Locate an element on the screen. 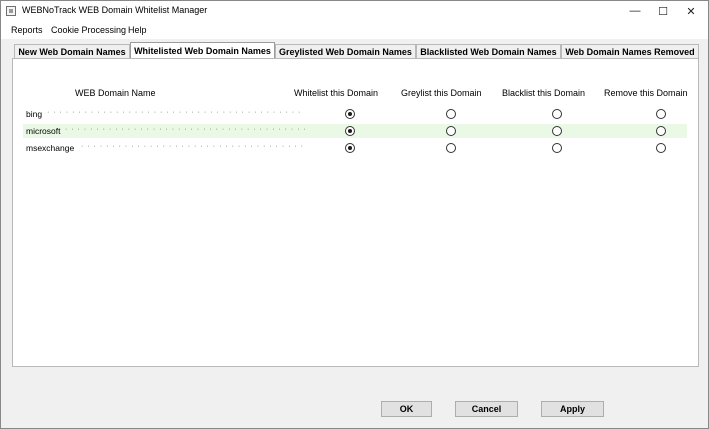 The width and height of the screenshot is (709, 429). menu-reports: Reports is located at coordinates (27, 30).